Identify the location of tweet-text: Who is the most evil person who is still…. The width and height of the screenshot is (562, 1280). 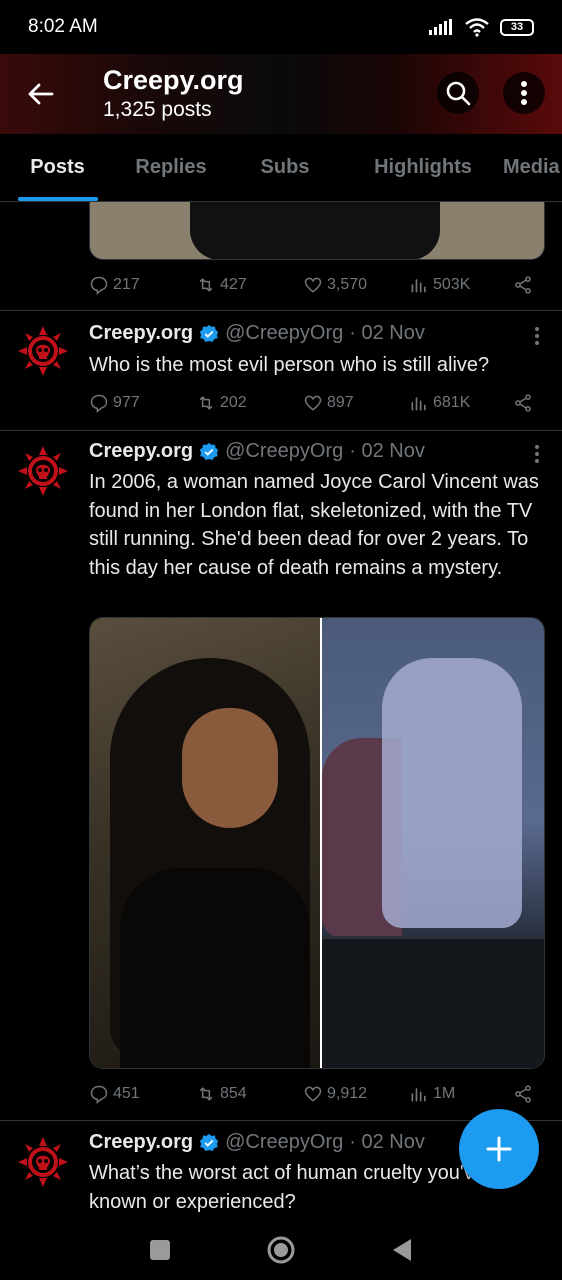
(289, 365).